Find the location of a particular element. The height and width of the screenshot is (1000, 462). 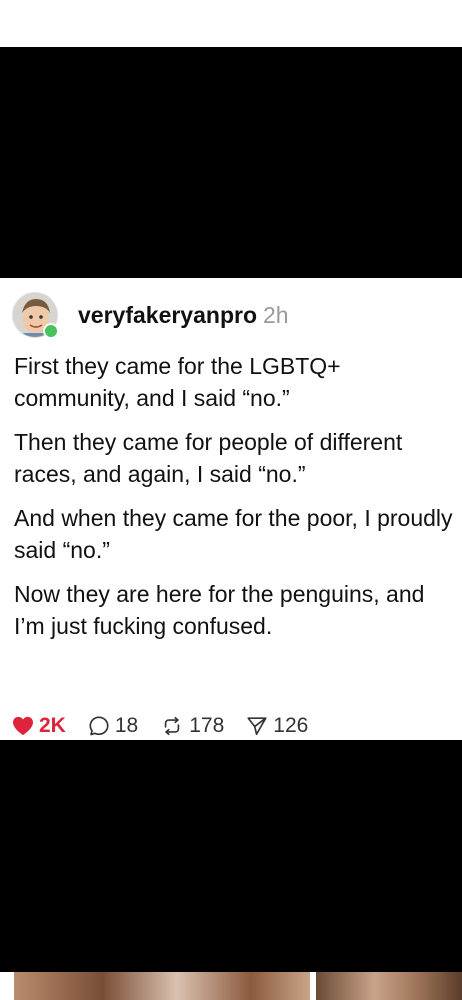

share-count: 126 is located at coordinates (291, 725).